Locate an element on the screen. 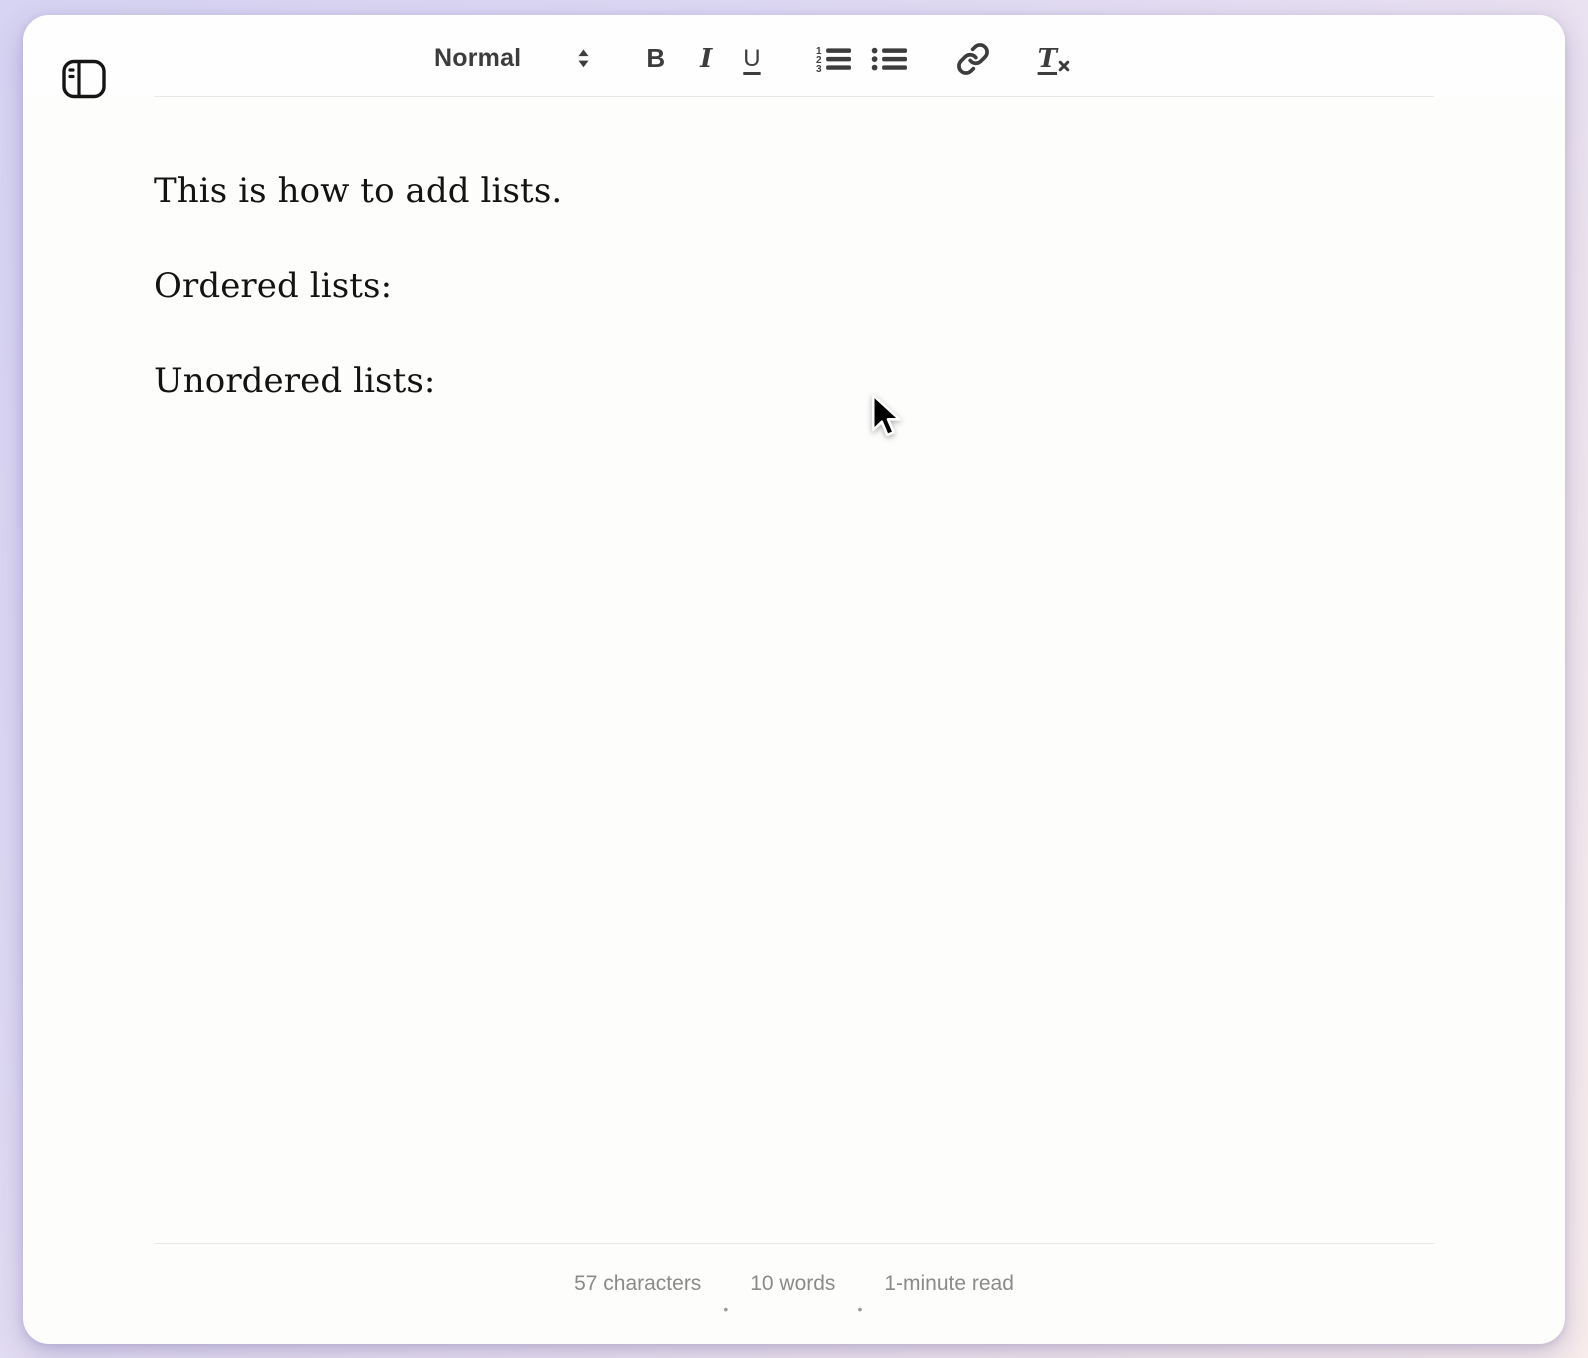 The height and width of the screenshot is (1358, 1588). bullet-list-button is located at coordinates (889, 59).